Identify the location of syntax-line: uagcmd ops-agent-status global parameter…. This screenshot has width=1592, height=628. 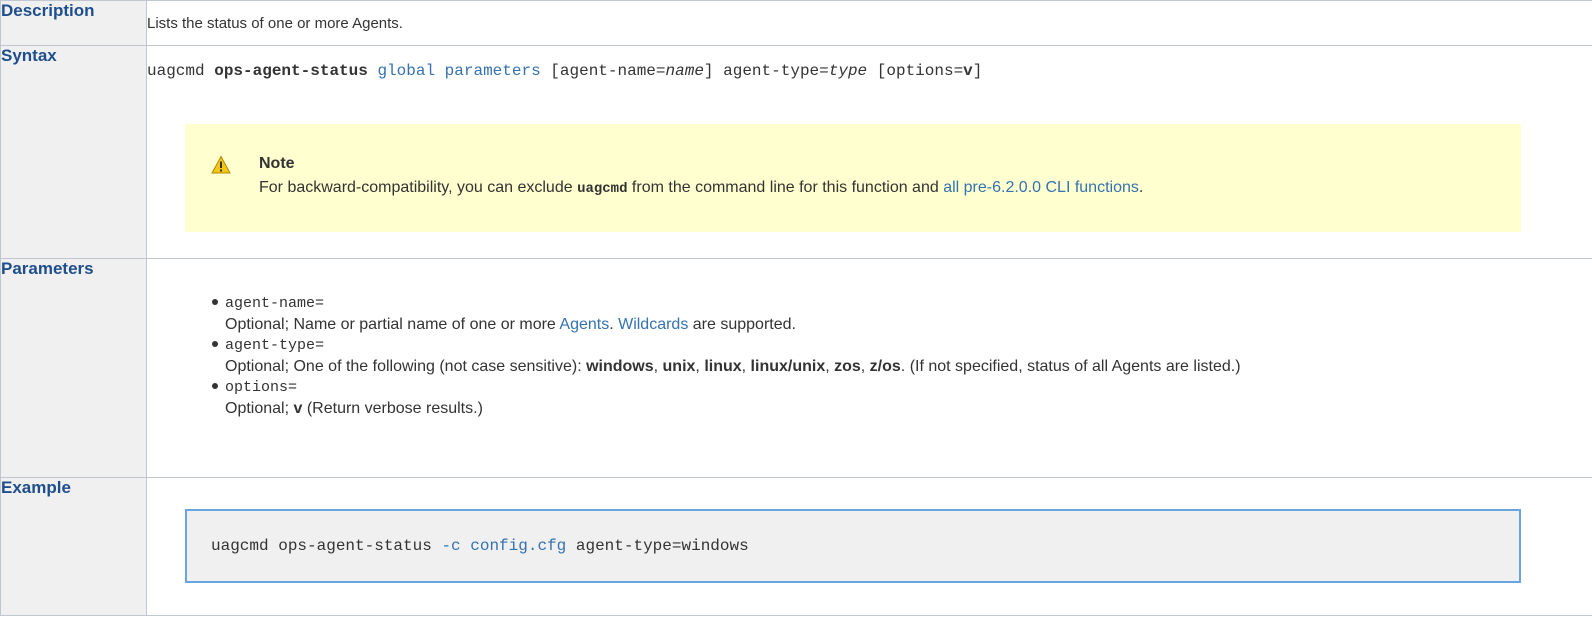
(869, 63).